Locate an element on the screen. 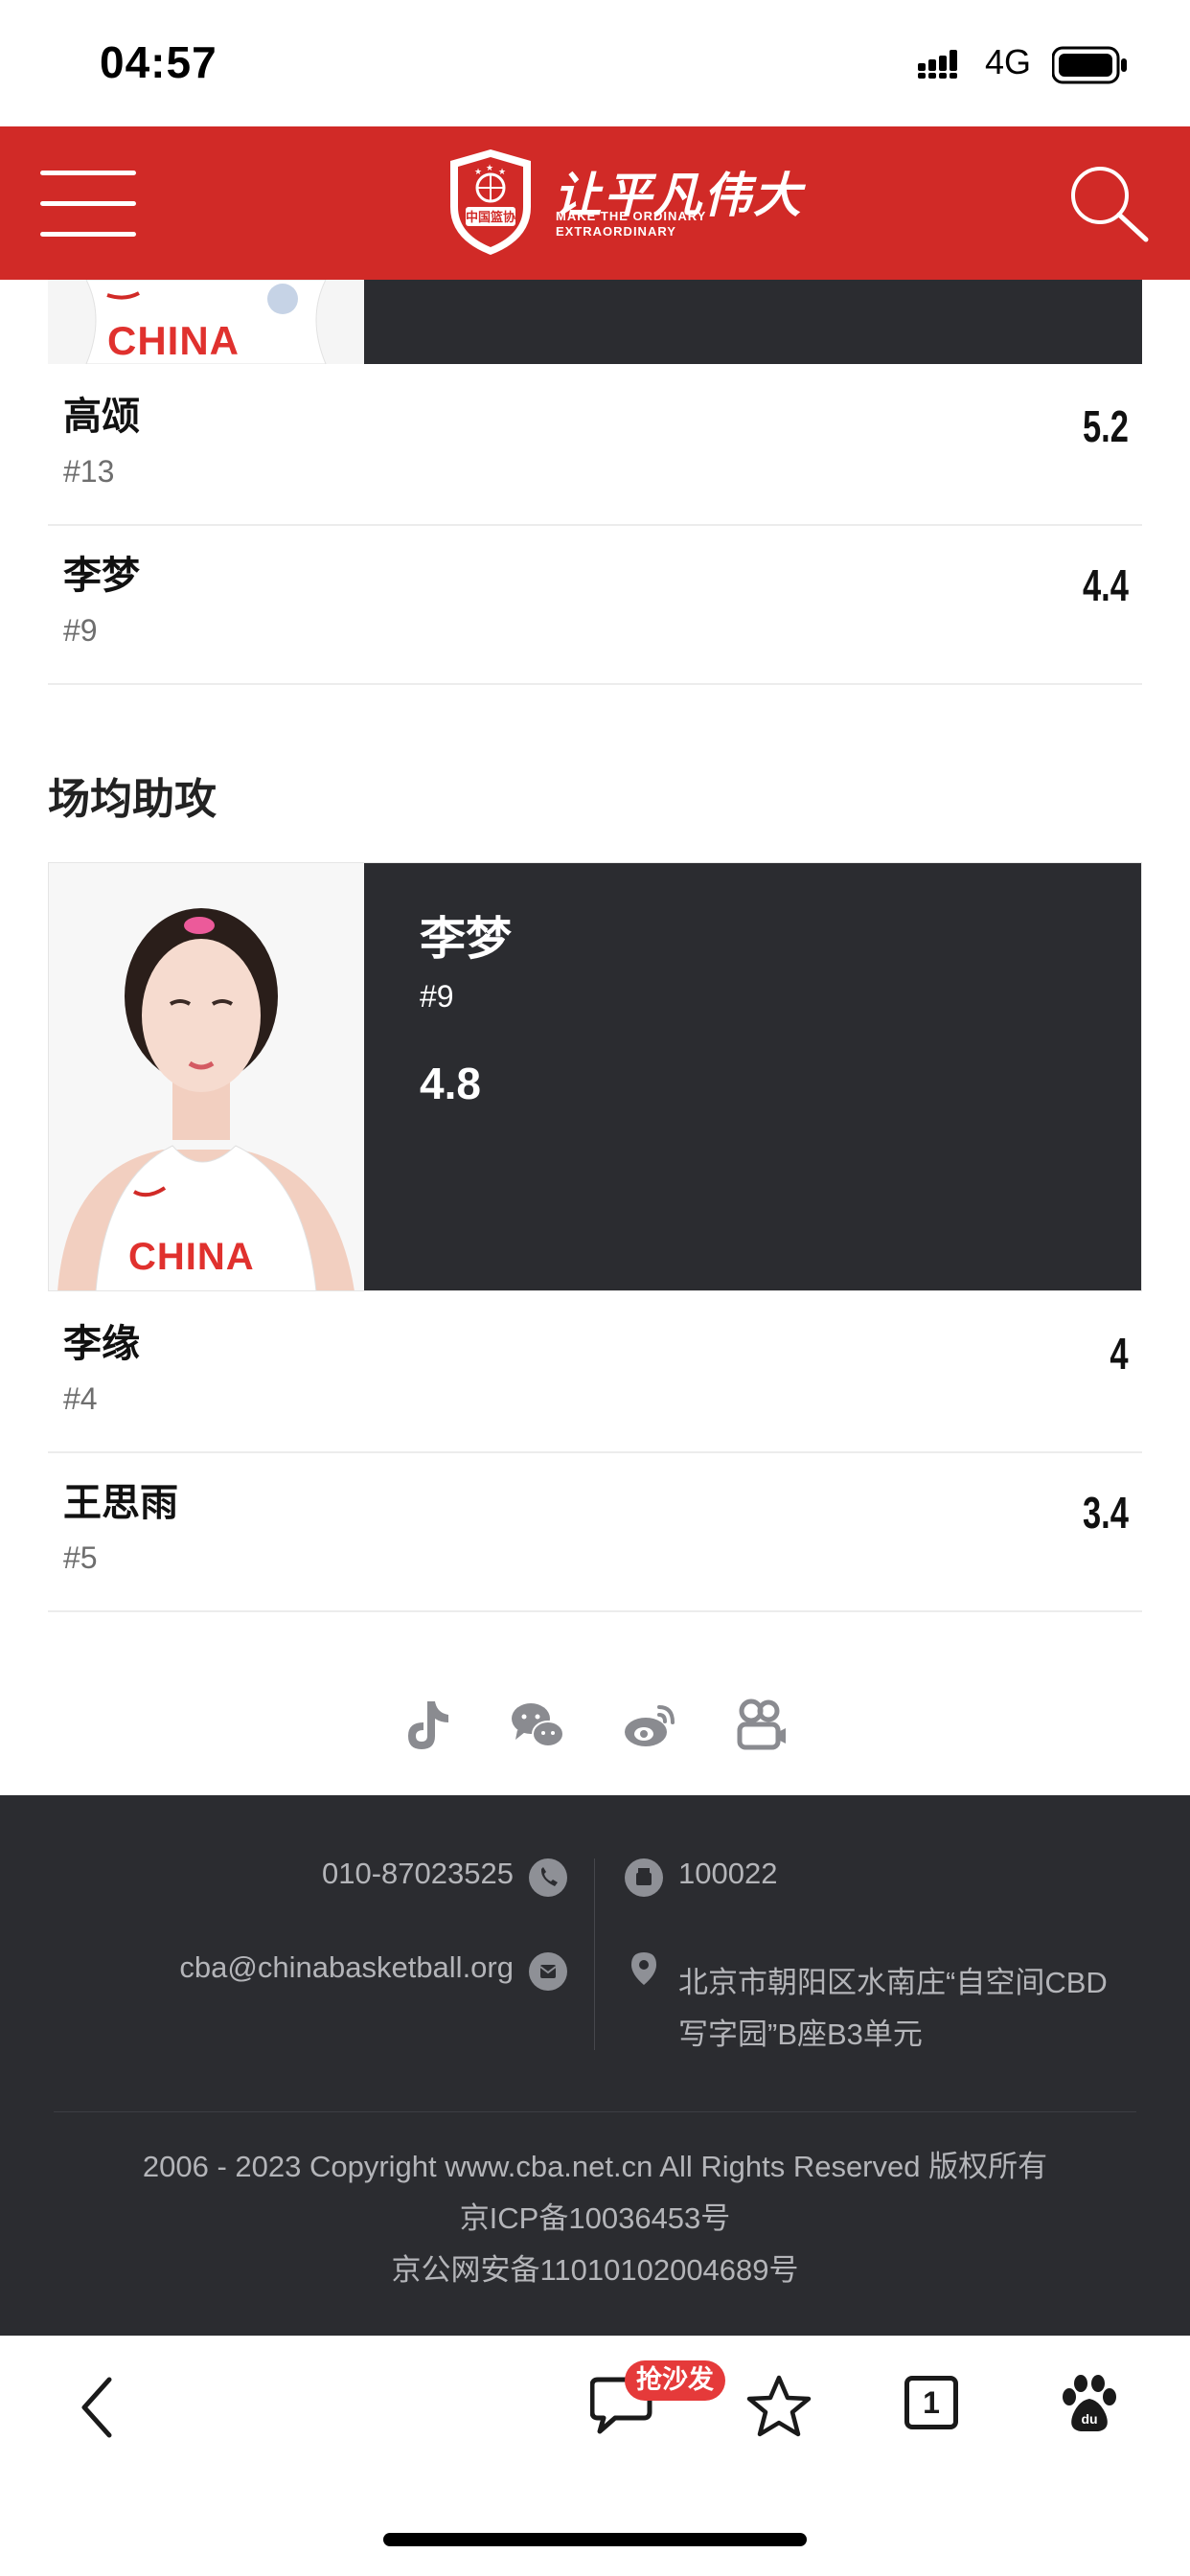 The width and height of the screenshot is (1190, 2576). address-line2: 写字园”B座B3单元 is located at coordinates (801, 2034).